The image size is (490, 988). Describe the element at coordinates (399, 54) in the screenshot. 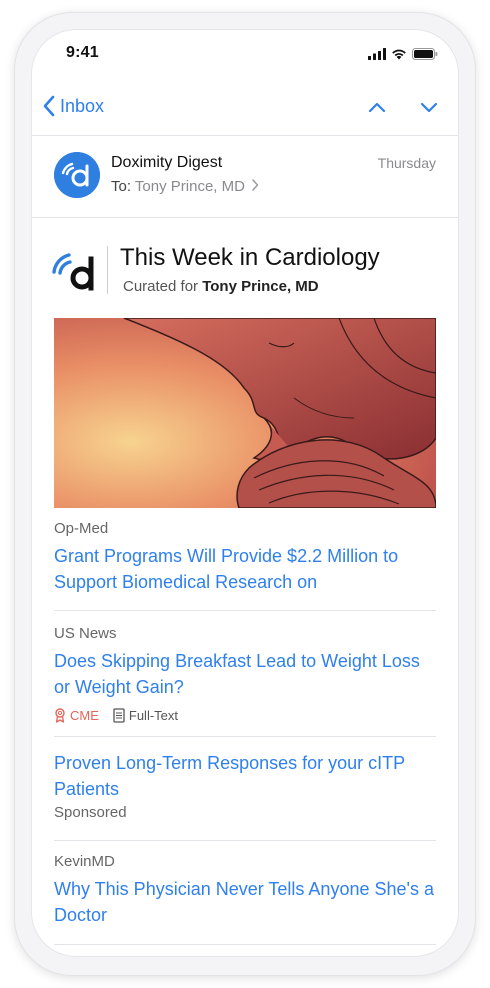

I see `wifi-icon` at that location.